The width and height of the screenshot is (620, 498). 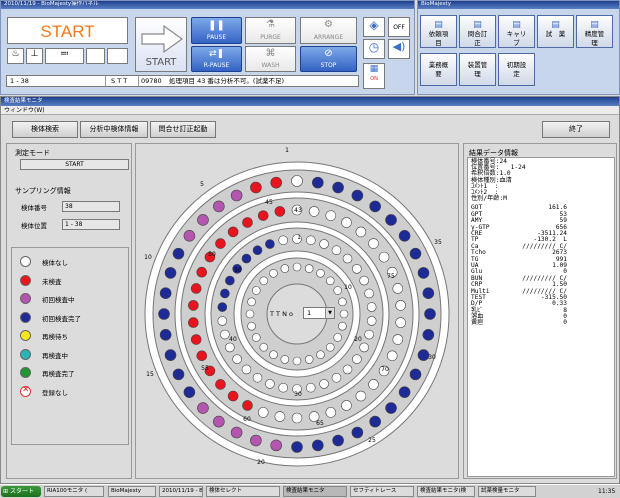 I want to click on menu-button-1-0: ▤ 依頼項目, so click(x=438, y=31).